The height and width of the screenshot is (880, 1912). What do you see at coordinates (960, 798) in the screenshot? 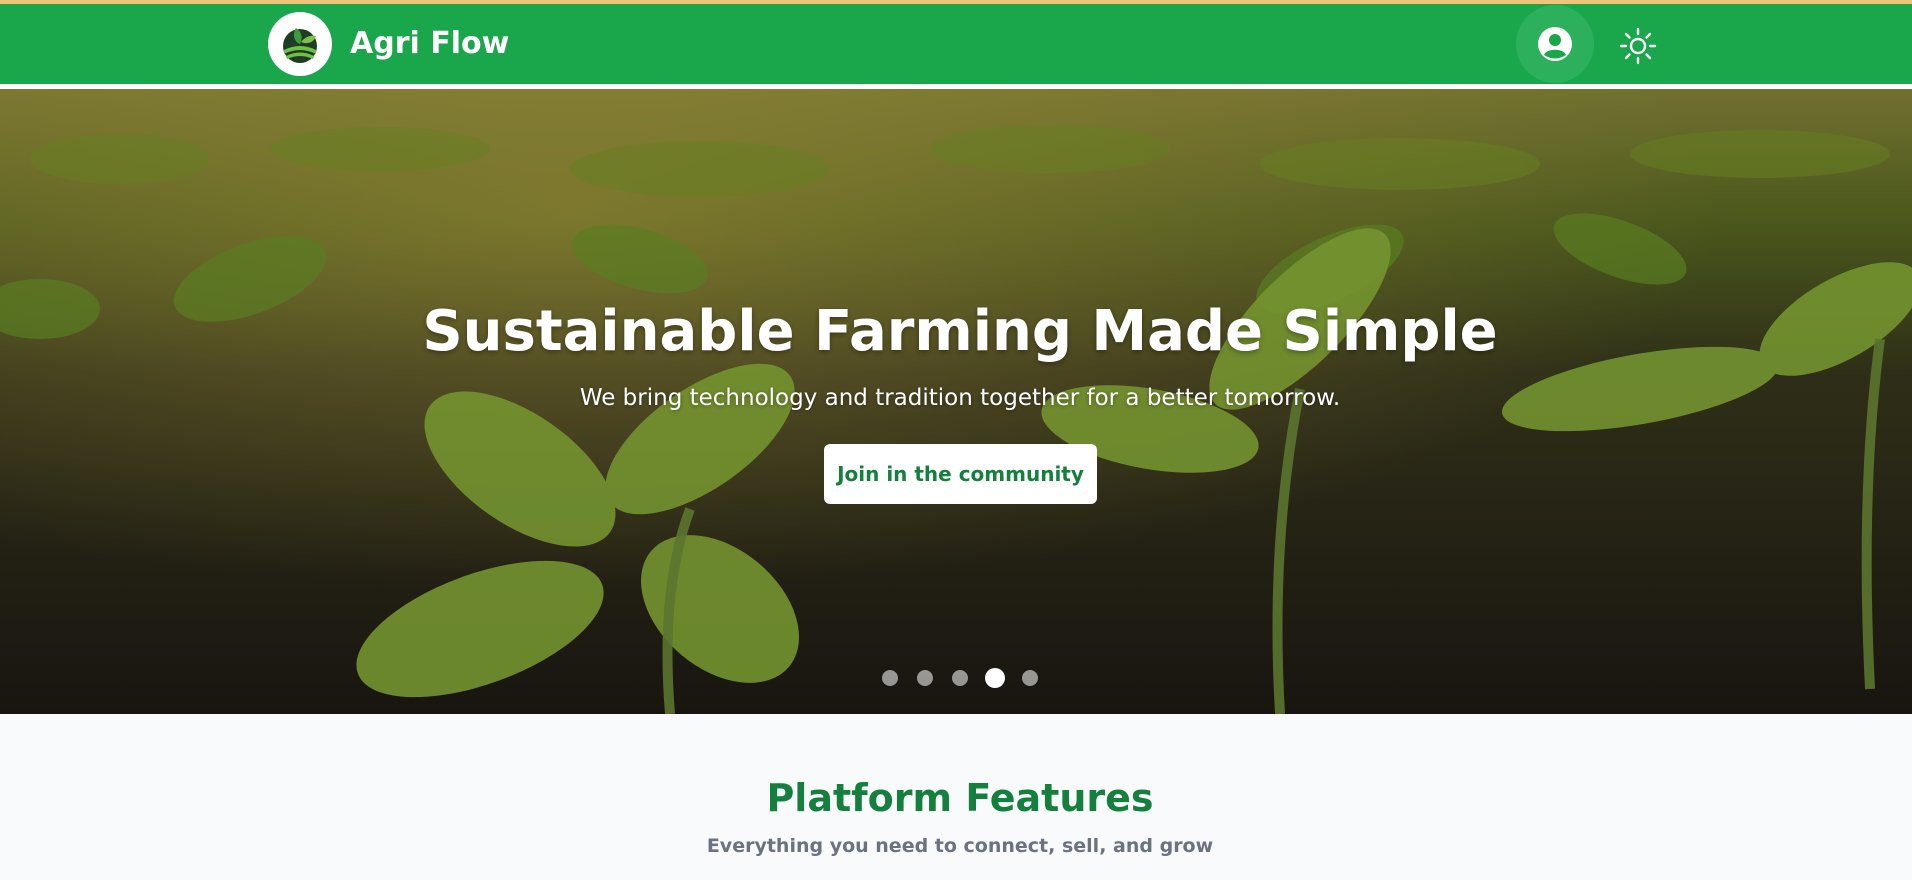
I see `features-heading: Platform Features` at bounding box center [960, 798].